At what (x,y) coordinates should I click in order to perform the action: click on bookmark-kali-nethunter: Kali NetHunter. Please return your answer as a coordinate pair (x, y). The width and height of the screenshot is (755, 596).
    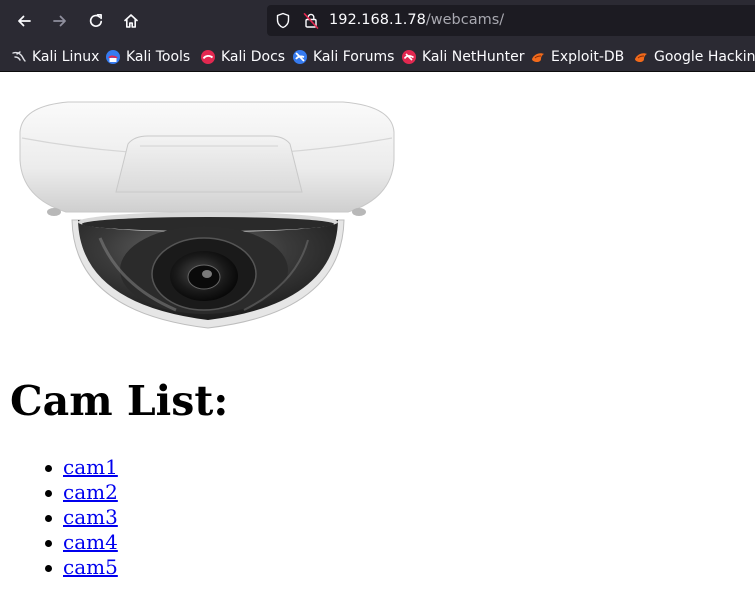
    Looking at the image, I should click on (462, 57).